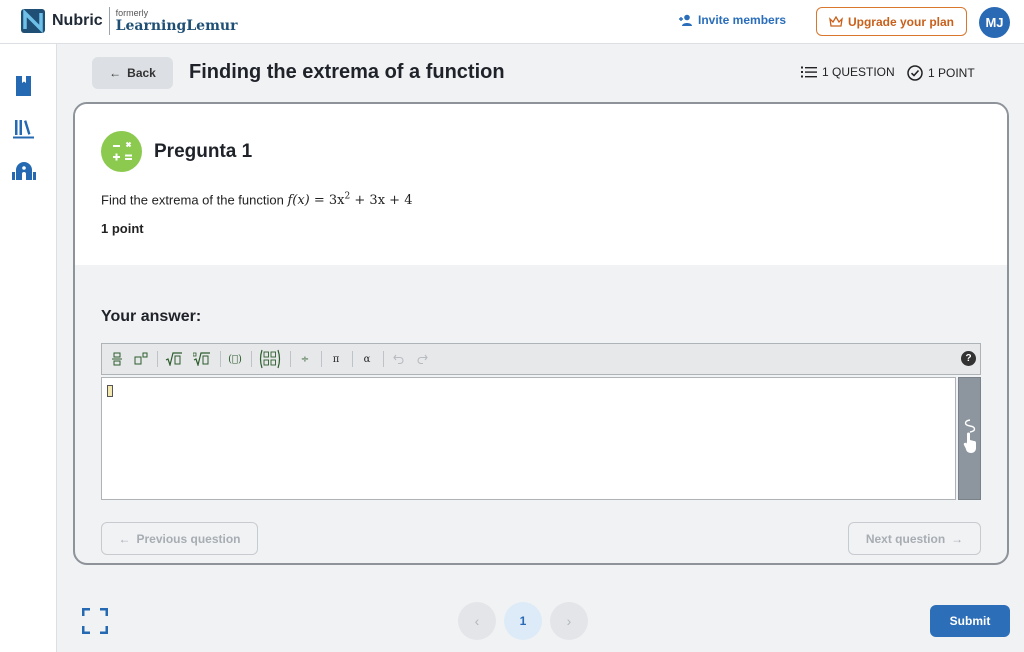 Image resolution: width=1024 pixels, height=652 pixels. I want to click on page-prev-button: ‹, so click(477, 621).